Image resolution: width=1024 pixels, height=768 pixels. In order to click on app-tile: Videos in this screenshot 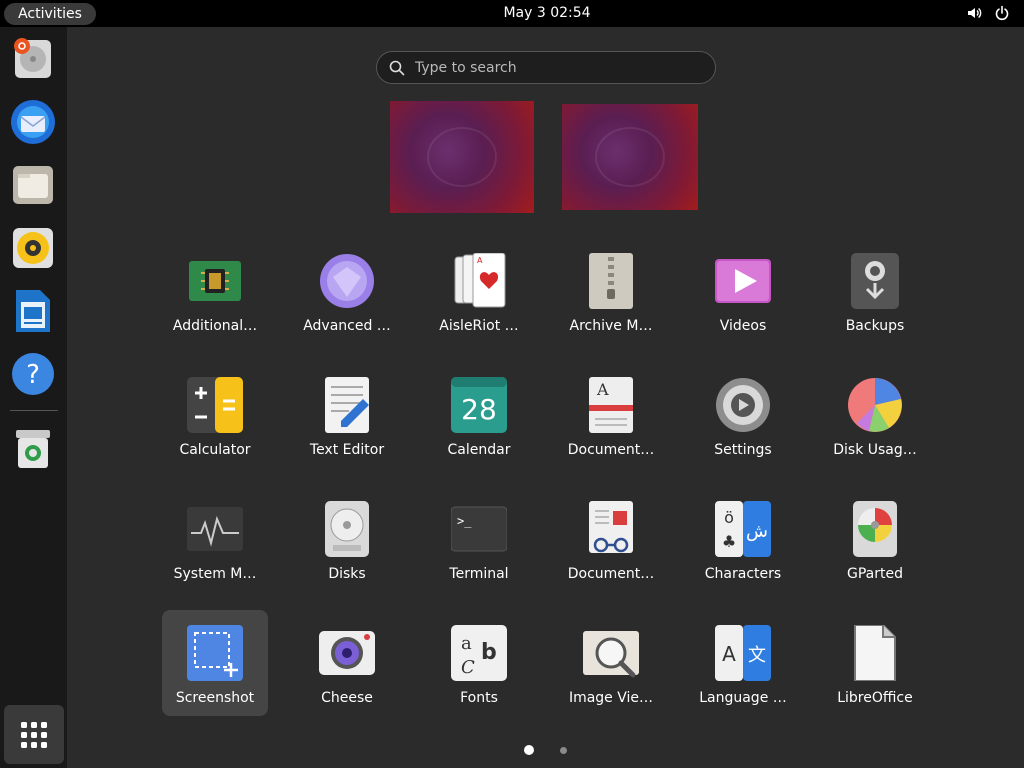, I will do `click(743, 291)`.